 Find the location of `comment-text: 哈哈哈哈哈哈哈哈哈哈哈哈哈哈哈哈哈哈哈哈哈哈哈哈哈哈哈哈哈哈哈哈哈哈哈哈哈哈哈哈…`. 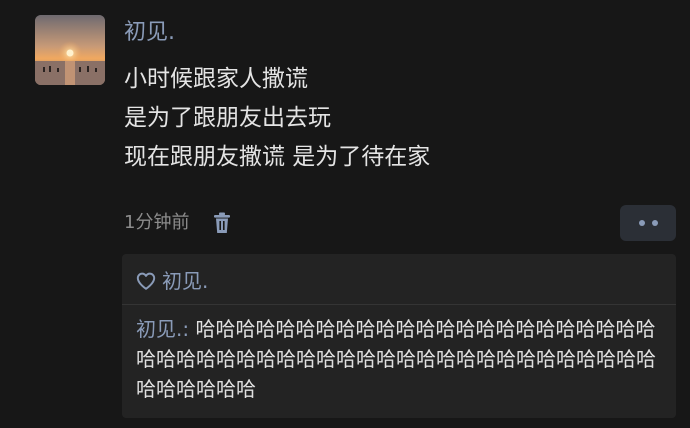

comment-text: 哈哈哈哈哈哈哈哈哈哈哈哈哈哈哈哈哈哈哈哈哈哈哈哈哈哈哈哈哈哈哈哈哈哈哈哈哈哈哈哈… is located at coordinates (396, 359).